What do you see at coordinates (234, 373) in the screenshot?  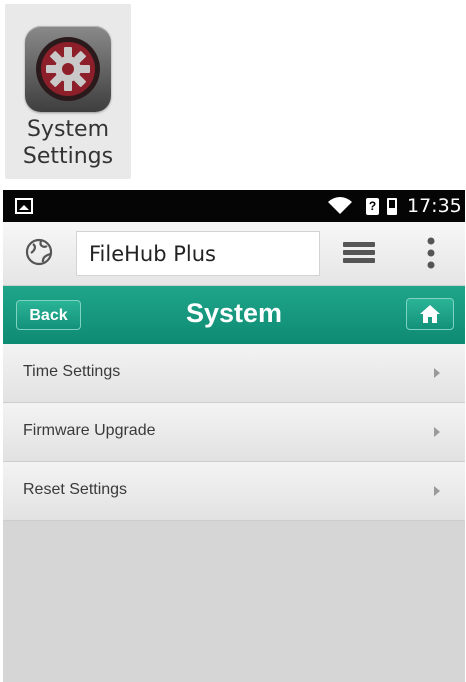 I see `list-item-time-settings: Time Settings` at bounding box center [234, 373].